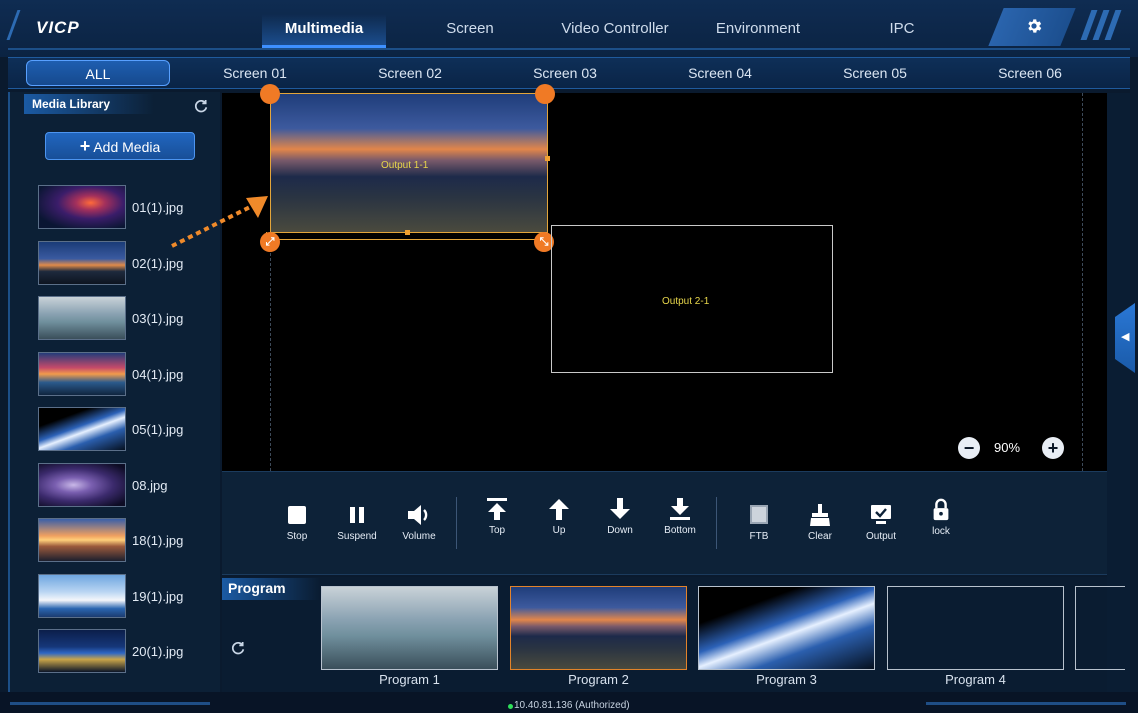 The height and width of the screenshot is (713, 1138). I want to click on media-item: 18(1).jpg, so click(123, 541).